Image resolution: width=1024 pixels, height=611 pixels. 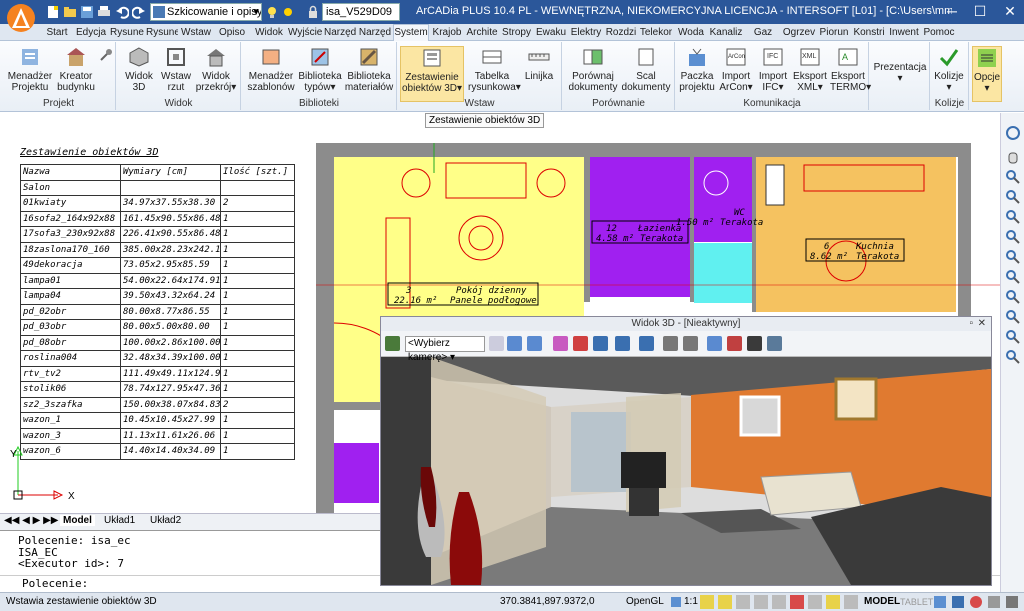 What do you see at coordinates (77, 520) in the screenshot?
I see `tab-model: Model` at bounding box center [77, 520].